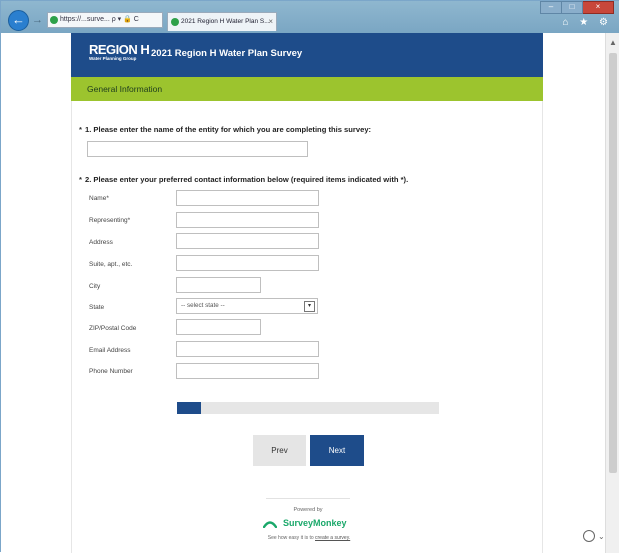 The width and height of the screenshot is (619, 553). Describe the element at coordinates (189, 408) in the screenshot. I see `progress-fill` at that location.